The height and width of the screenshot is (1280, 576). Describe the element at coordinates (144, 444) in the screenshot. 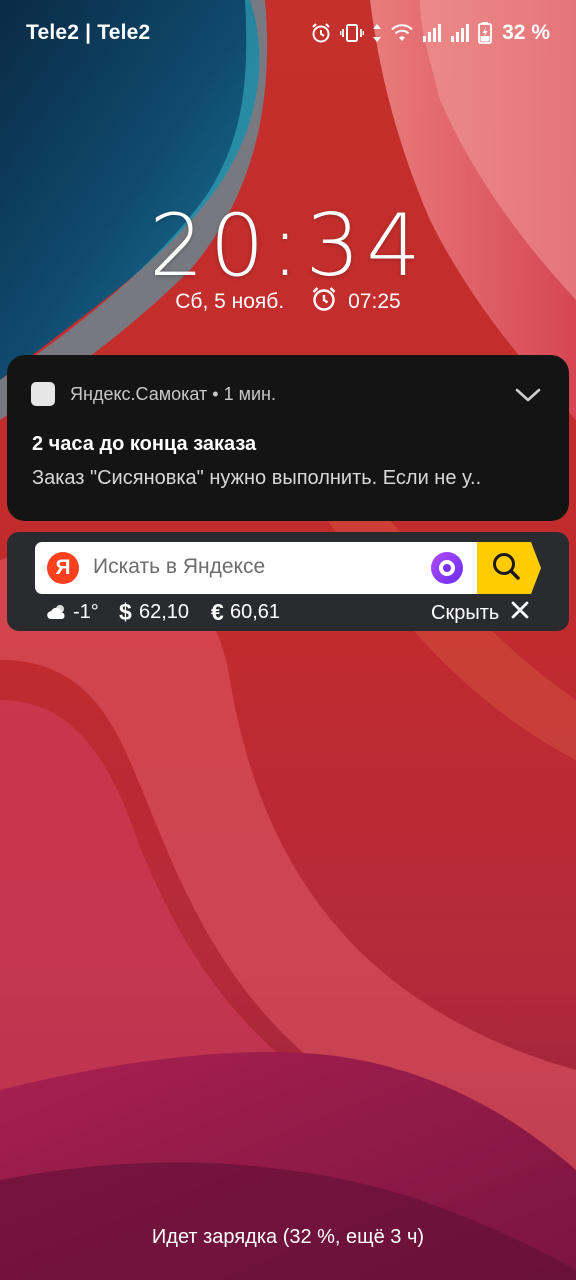

I see `notification-title: 2 часа до конца заказа` at that location.